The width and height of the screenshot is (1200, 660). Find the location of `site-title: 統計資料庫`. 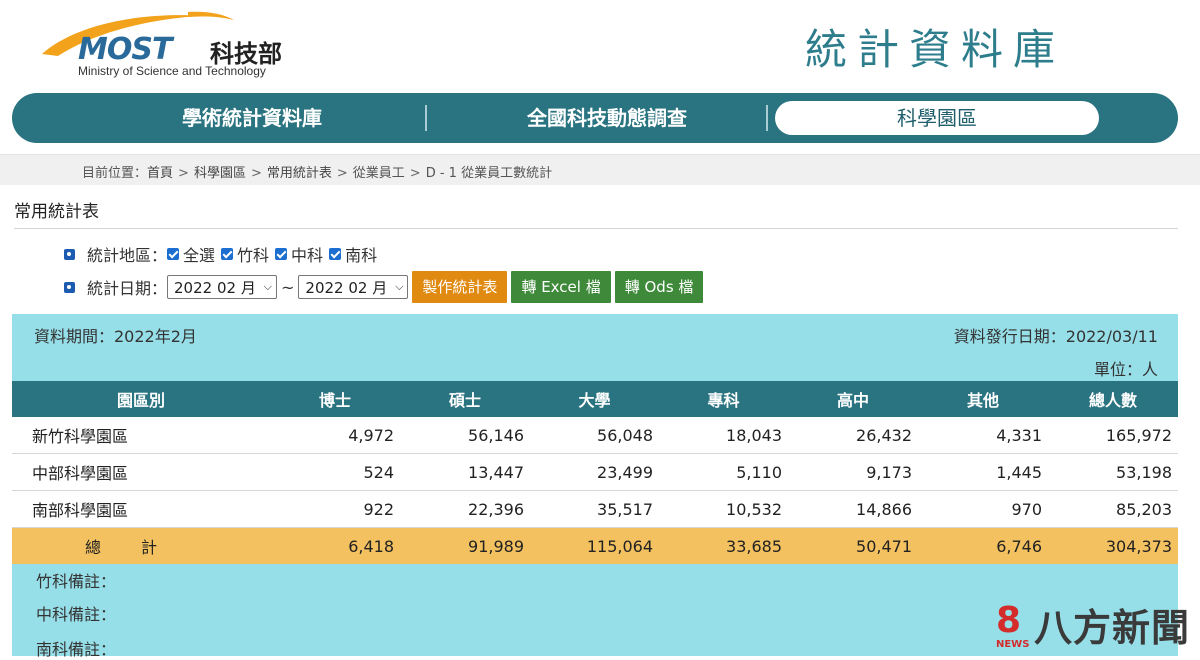

site-title: 統計資料庫 is located at coordinates (935, 49).